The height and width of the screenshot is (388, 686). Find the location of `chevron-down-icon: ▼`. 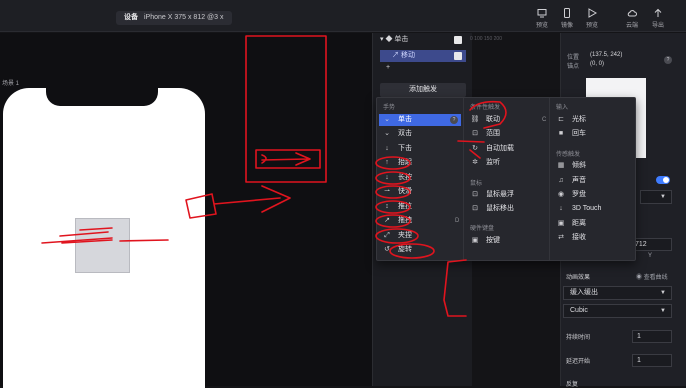

chevron-down-icon: ▼ is located at coordinates (663, 197).